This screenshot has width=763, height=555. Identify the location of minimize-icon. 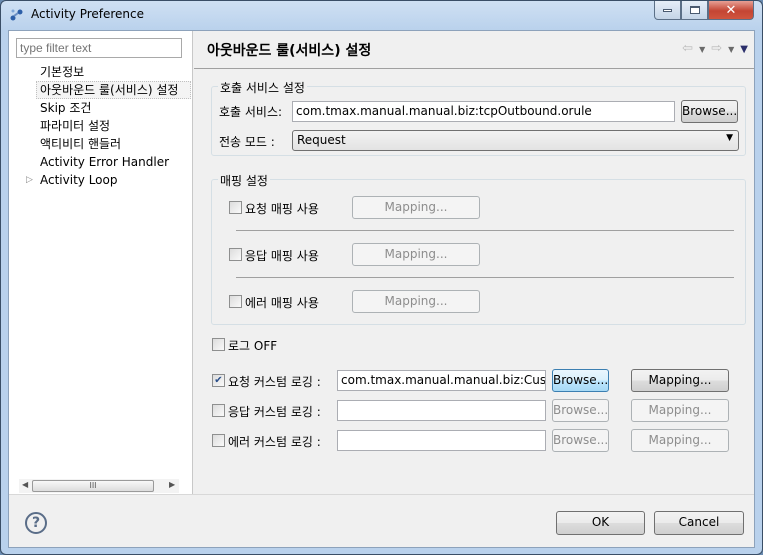
(667, 10).